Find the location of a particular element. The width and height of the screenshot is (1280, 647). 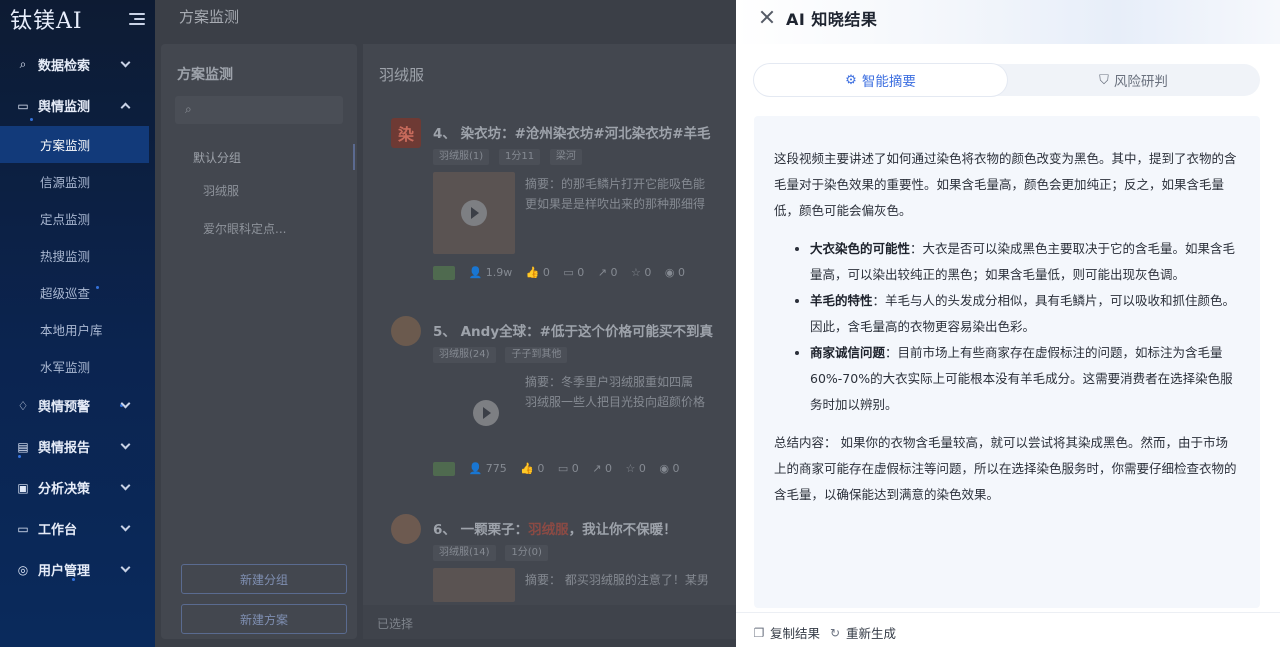

card-title: 4、 染衣坊：#沧州染衣坊#河北染衣坊#羊毛 is located at coordinates (572, 132).